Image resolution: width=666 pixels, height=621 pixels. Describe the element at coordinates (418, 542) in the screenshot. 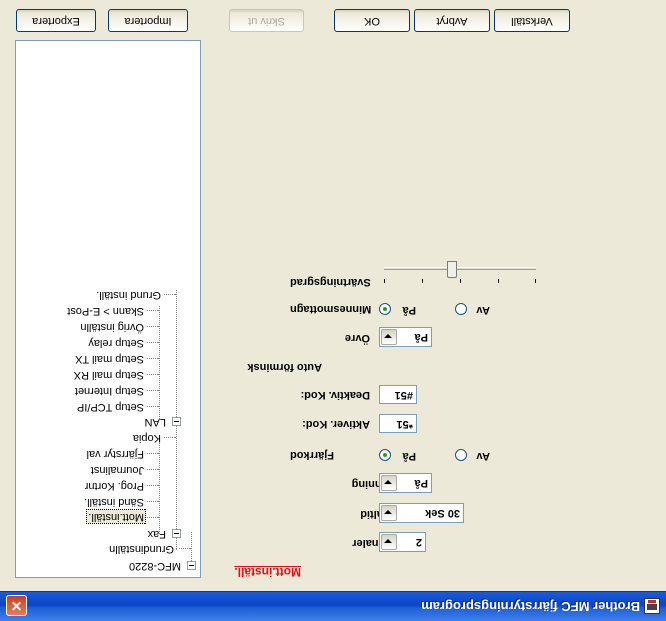

I see `ring-count-value: 2` at that location.